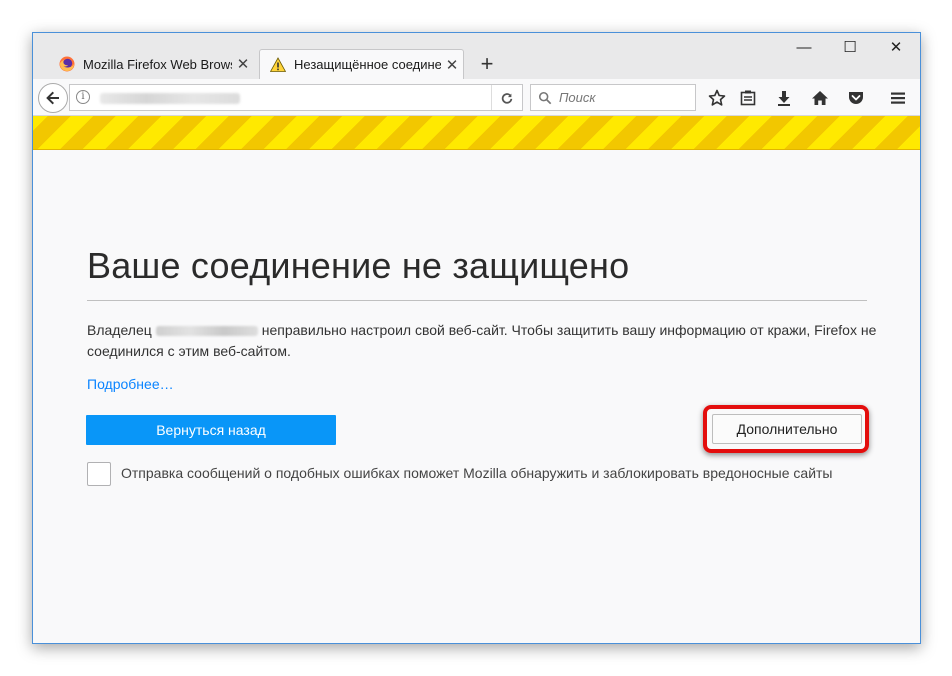  What do you see at coordinates (211, 430) in the screenshot?
I see `go-back-button: Вернуться назад` at bounding box center [211, 430].